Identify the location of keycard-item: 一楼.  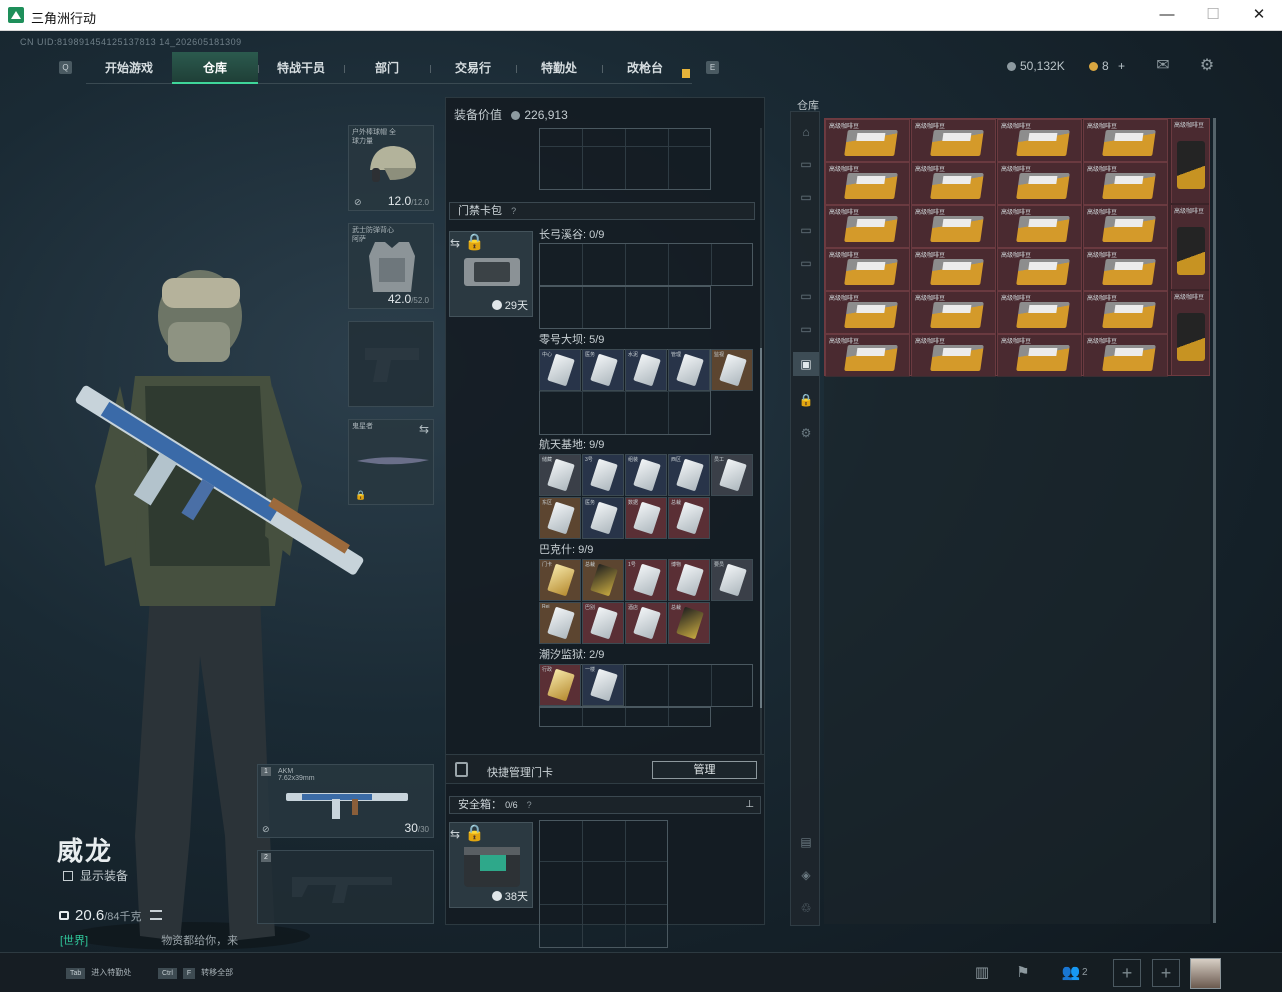
(603, 685).